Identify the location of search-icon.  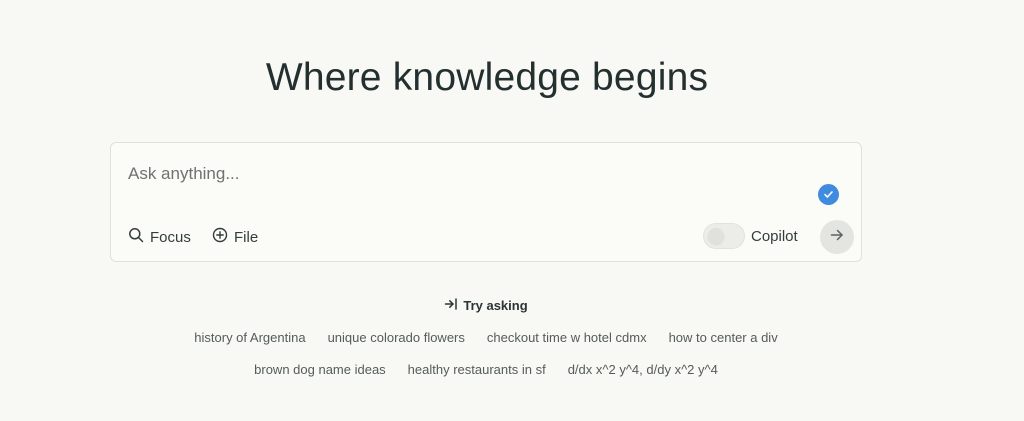
(136, 237).